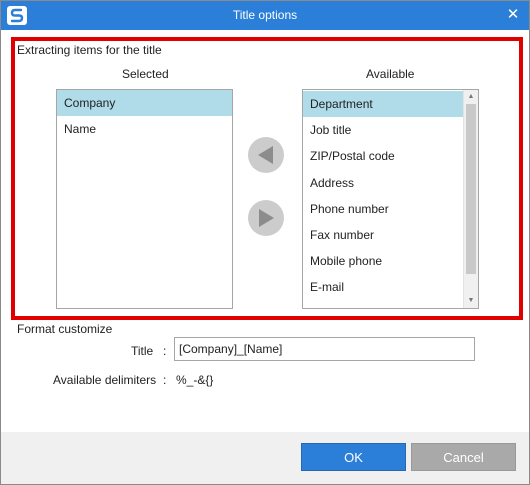  I want to click on titlebar: Title options ✕, so click(265, 15).